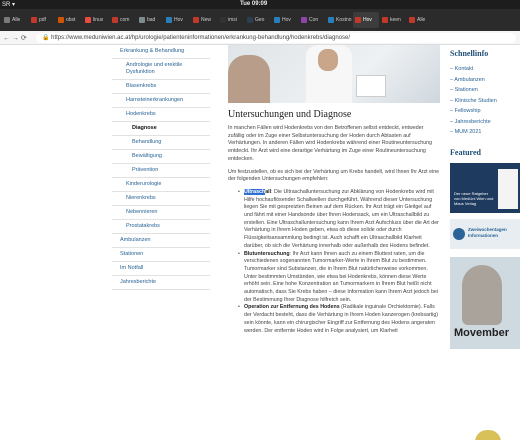 This screenshot has width=520, height=440. What do you see at coordinates (482, 332) in the screenshot?
I see `movember-label: Movember` at bounding box center [482, 332].